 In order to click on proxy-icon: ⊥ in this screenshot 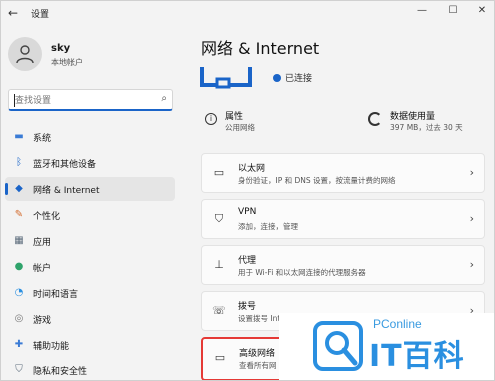, I will do `click(219, 264)`.